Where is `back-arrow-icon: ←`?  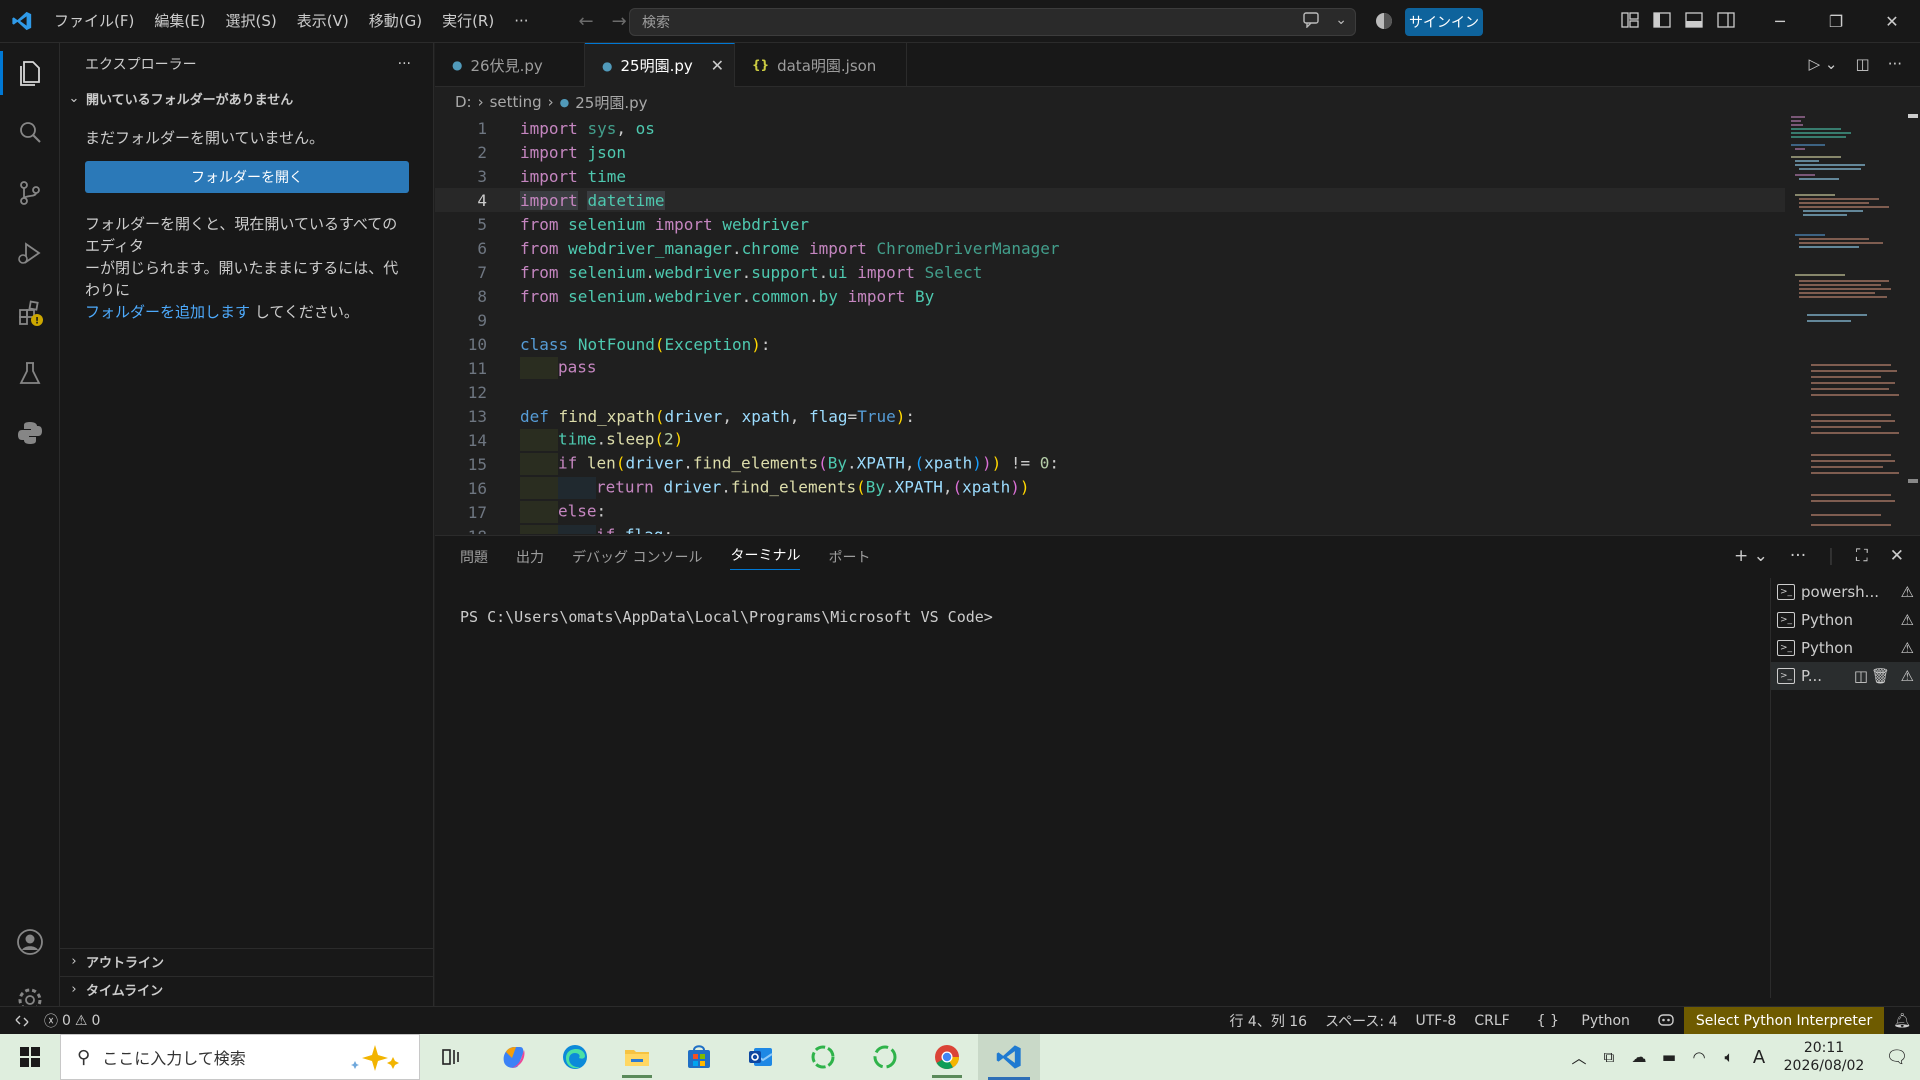 back-arrow-icon: ← is located at coordinates (586, 21).